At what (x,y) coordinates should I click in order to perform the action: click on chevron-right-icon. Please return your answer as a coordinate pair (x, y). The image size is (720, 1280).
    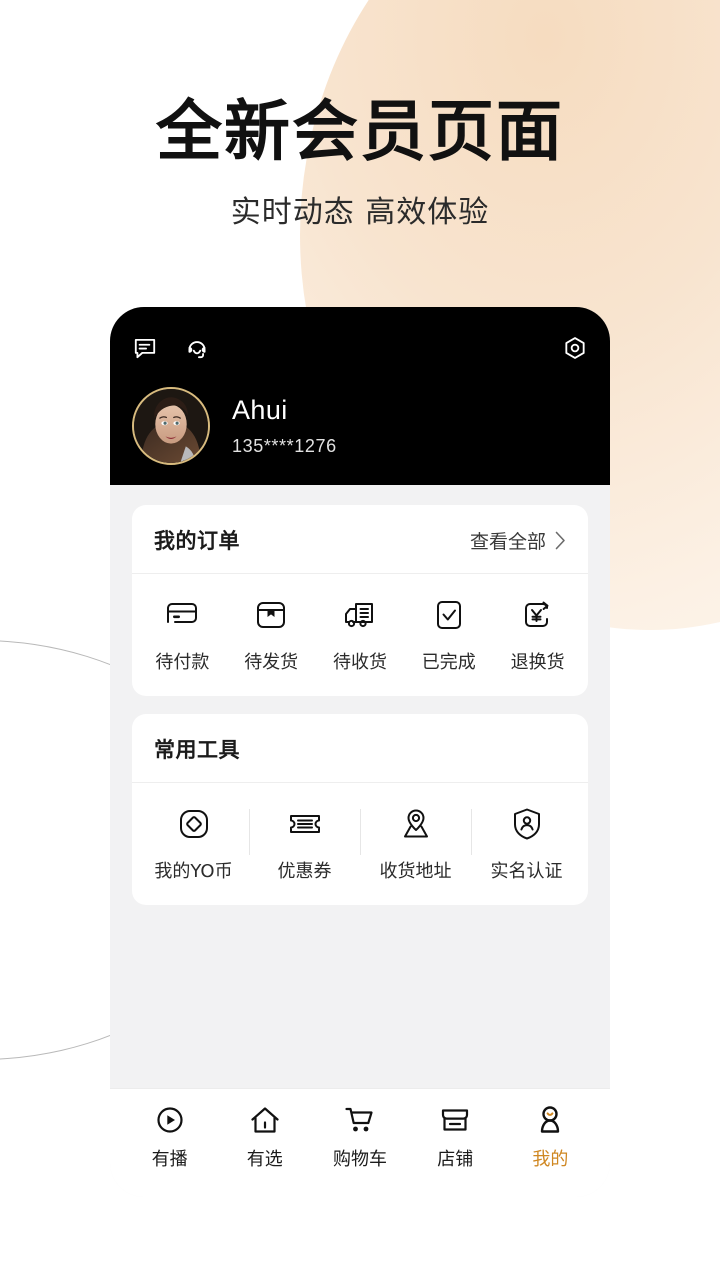
    Looking at the image, I should click on (560, 540).